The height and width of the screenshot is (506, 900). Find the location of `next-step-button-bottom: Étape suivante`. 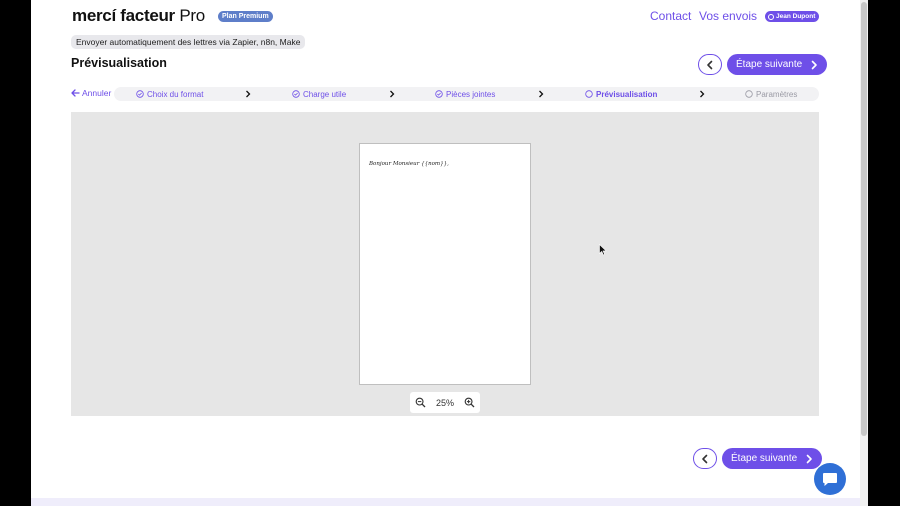

next-step-button-bottom: Étape suivante is located at coordinates (772, 458).